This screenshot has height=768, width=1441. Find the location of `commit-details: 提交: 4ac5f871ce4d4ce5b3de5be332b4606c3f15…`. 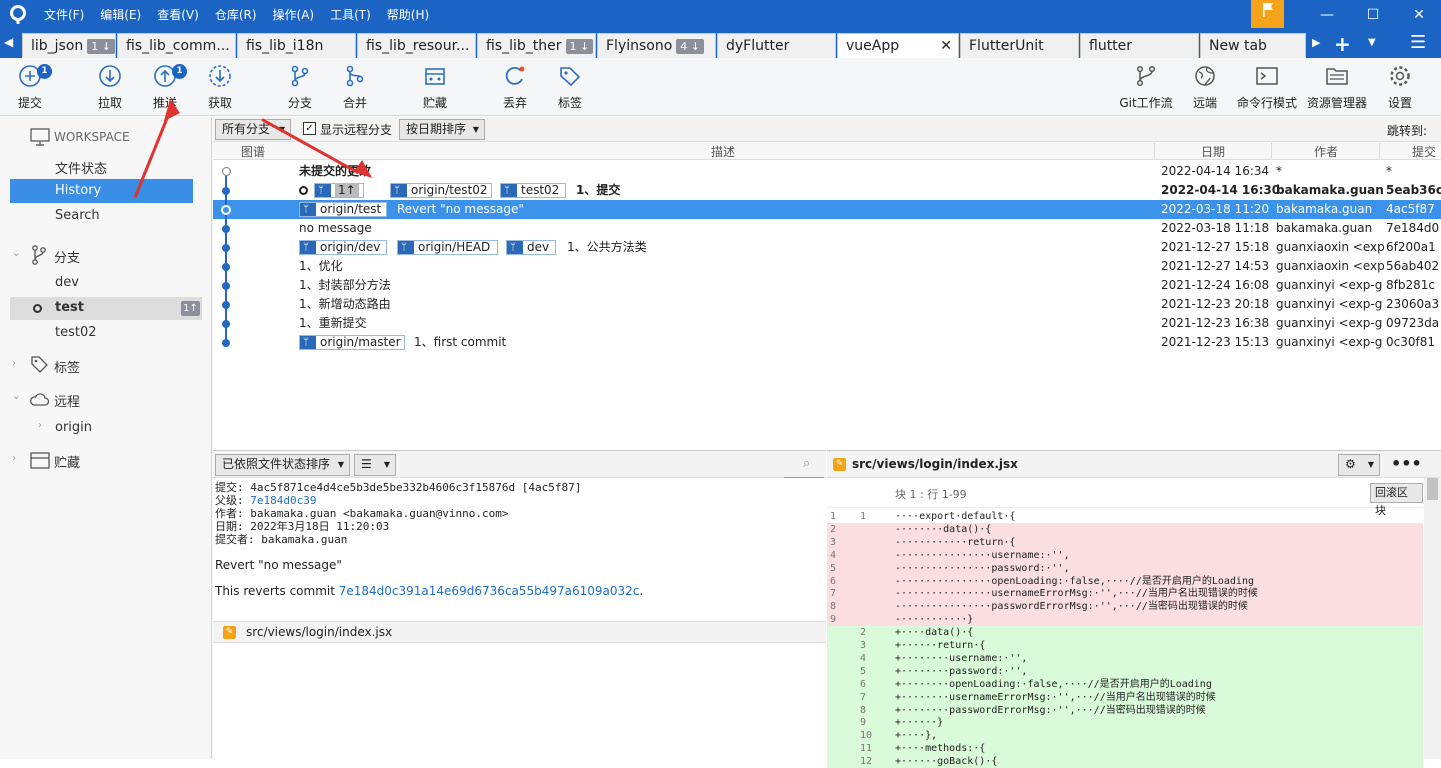

commit-details: 提交: 4ac5f871ce4d4ce5b3de5be332b4606c3f15… is located at coordinates (519, 539).